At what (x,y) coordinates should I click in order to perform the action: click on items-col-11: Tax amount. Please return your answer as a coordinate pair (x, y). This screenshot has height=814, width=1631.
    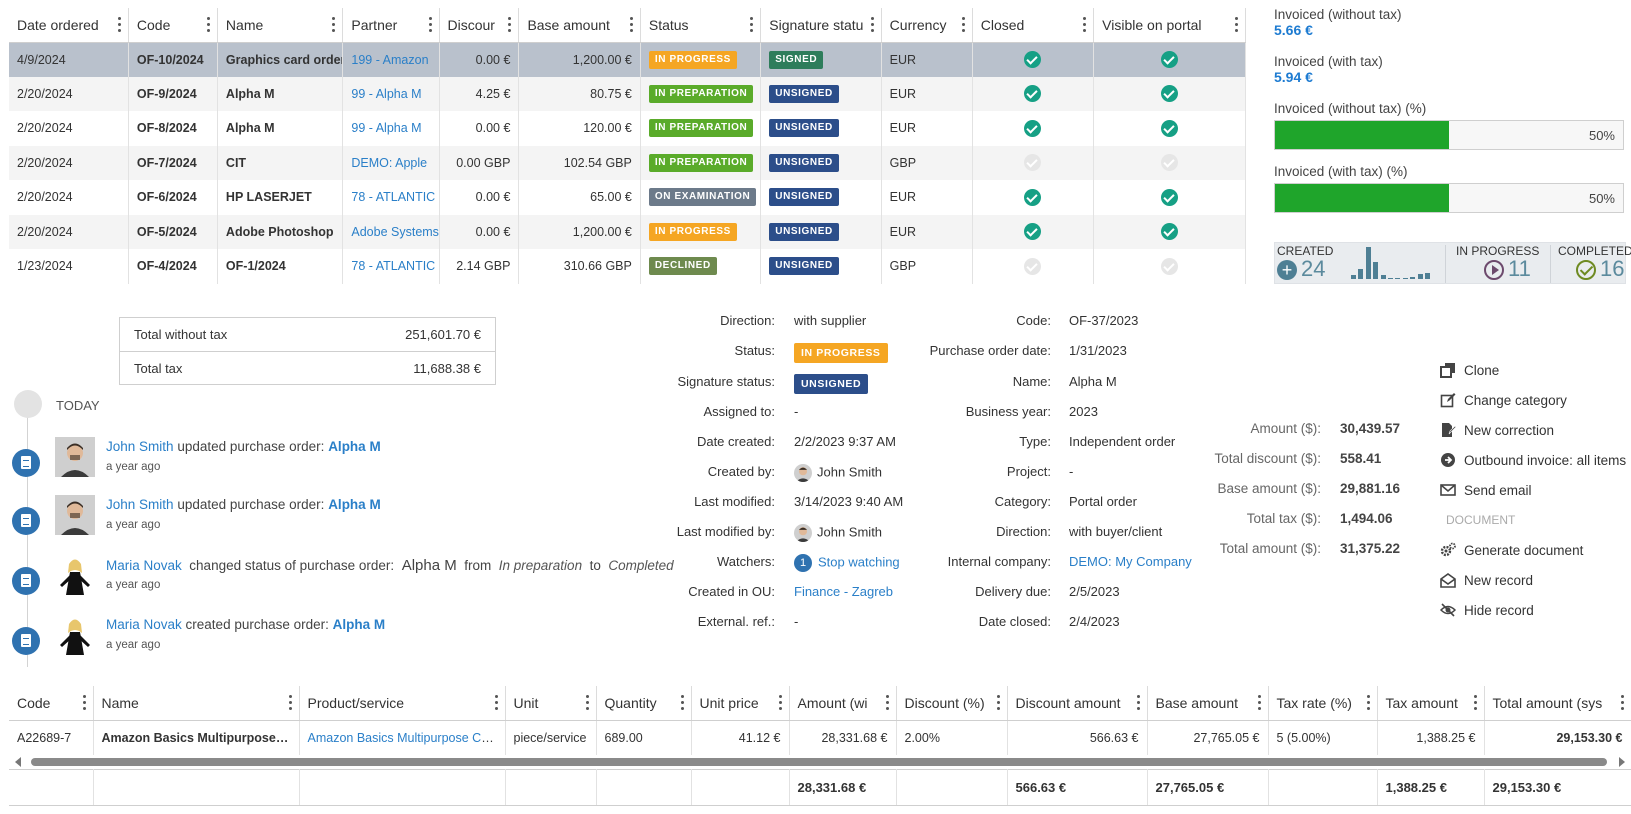
    Looking at the image, I should click on (1431, 703).